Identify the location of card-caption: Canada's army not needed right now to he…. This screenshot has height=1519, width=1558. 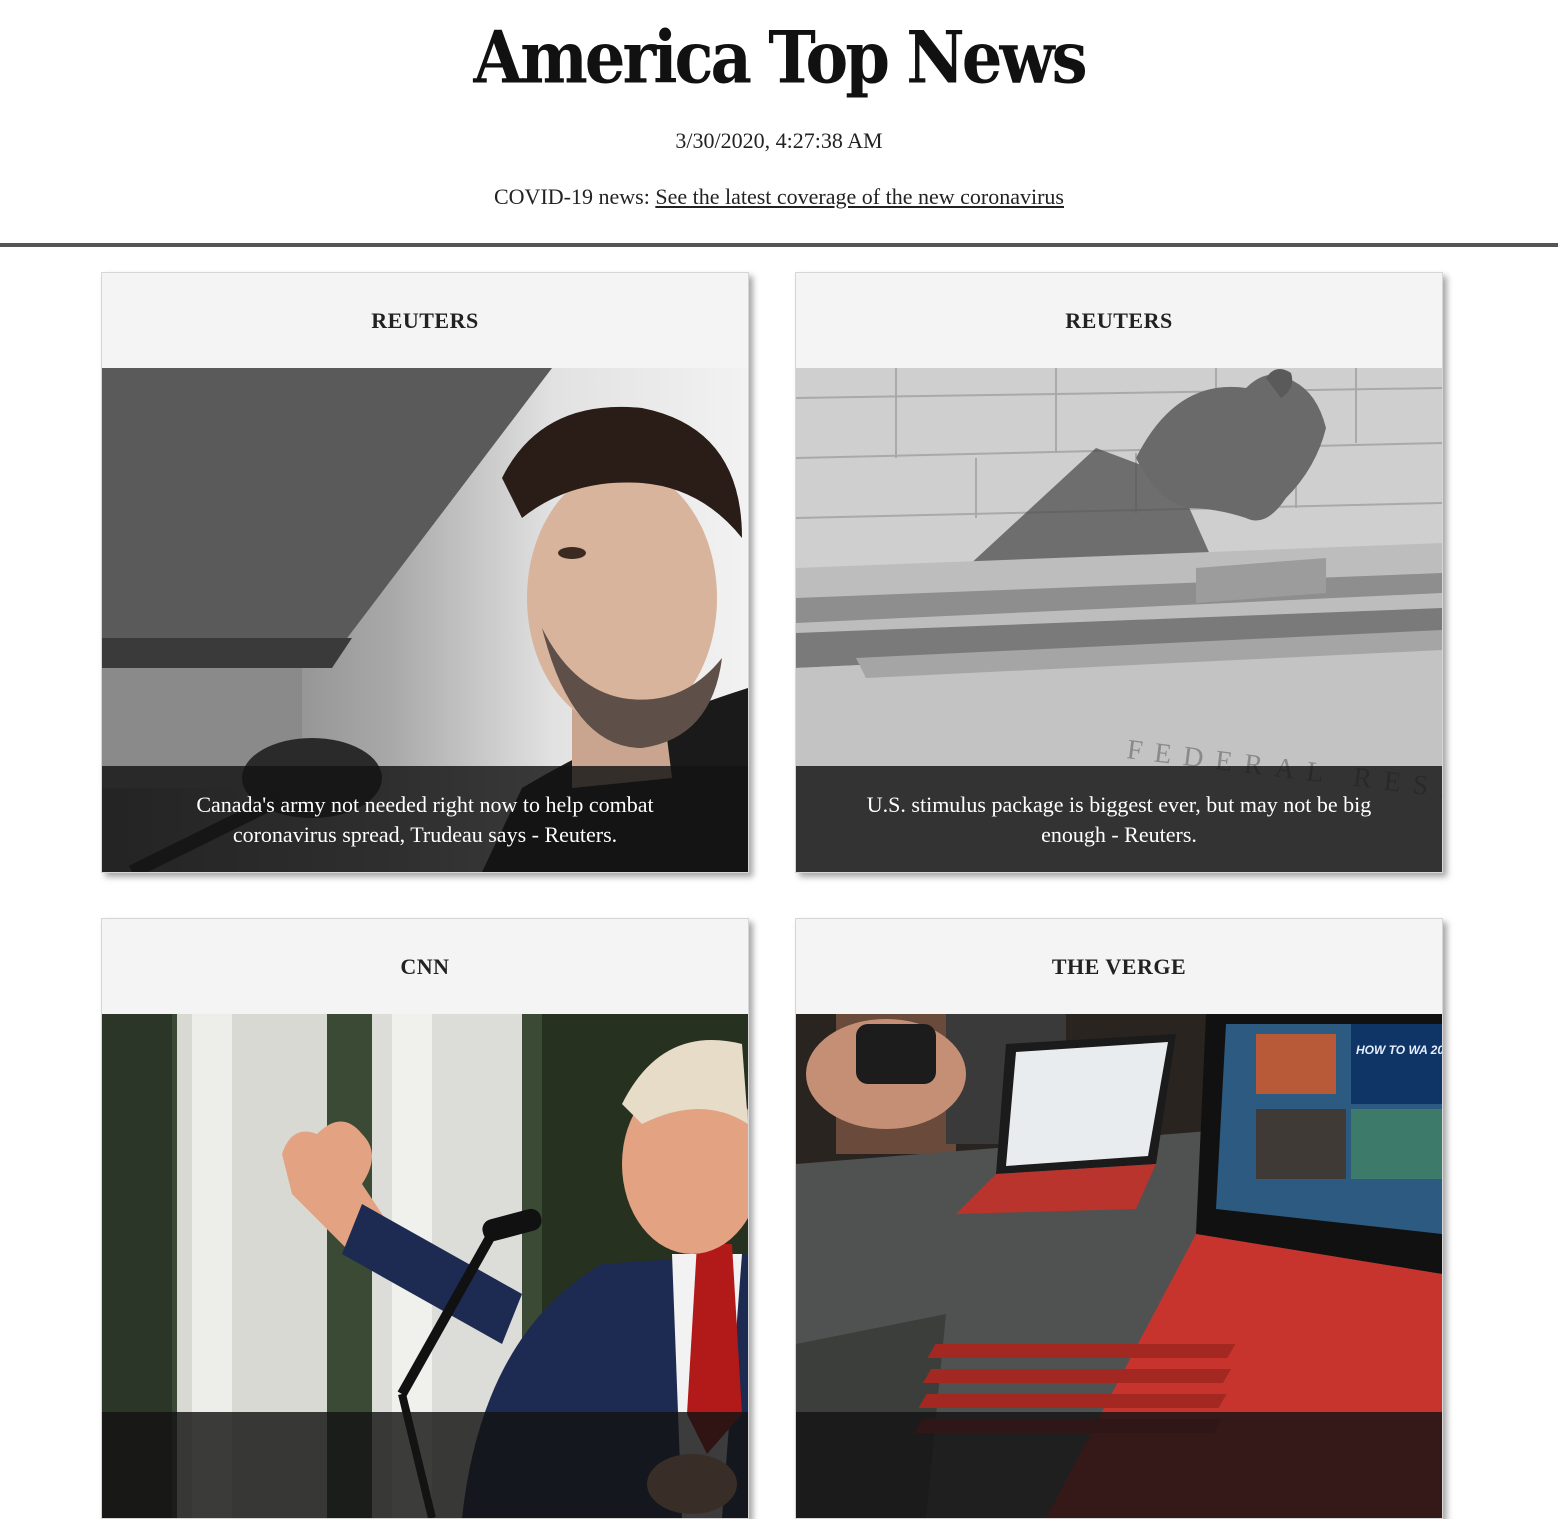
(425, 819).